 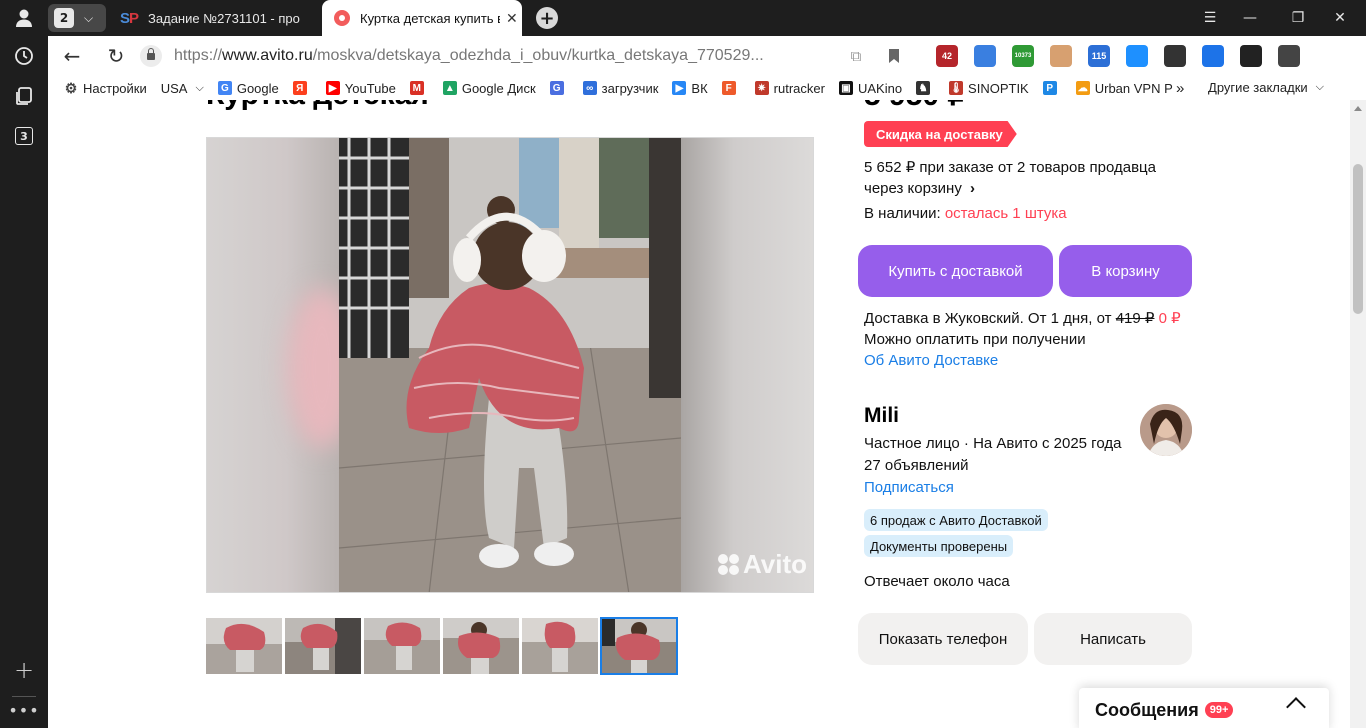 I want to click on bookmark-google: G Google, so click(x=248, y=88).